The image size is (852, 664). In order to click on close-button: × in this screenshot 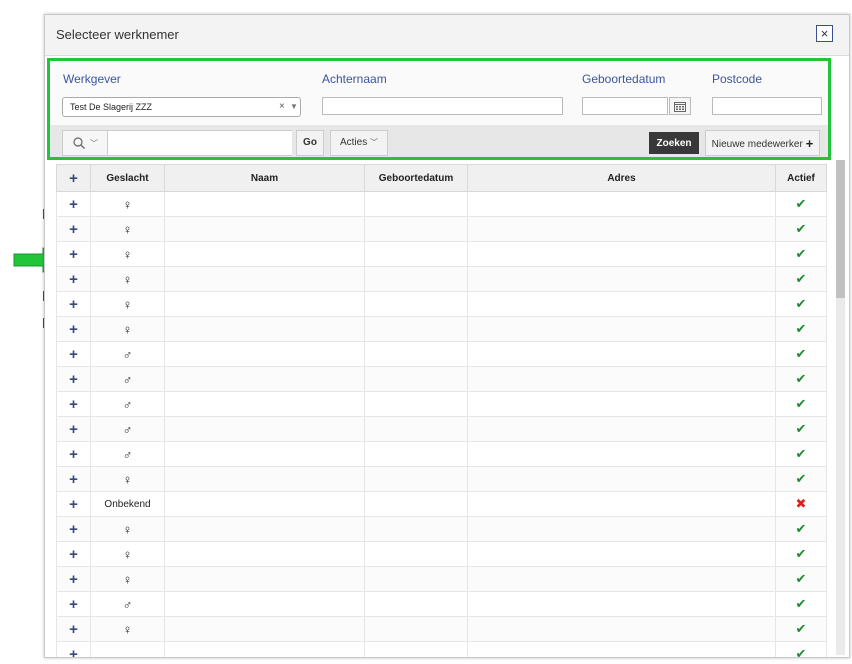, I will do `click(824, 33)`.